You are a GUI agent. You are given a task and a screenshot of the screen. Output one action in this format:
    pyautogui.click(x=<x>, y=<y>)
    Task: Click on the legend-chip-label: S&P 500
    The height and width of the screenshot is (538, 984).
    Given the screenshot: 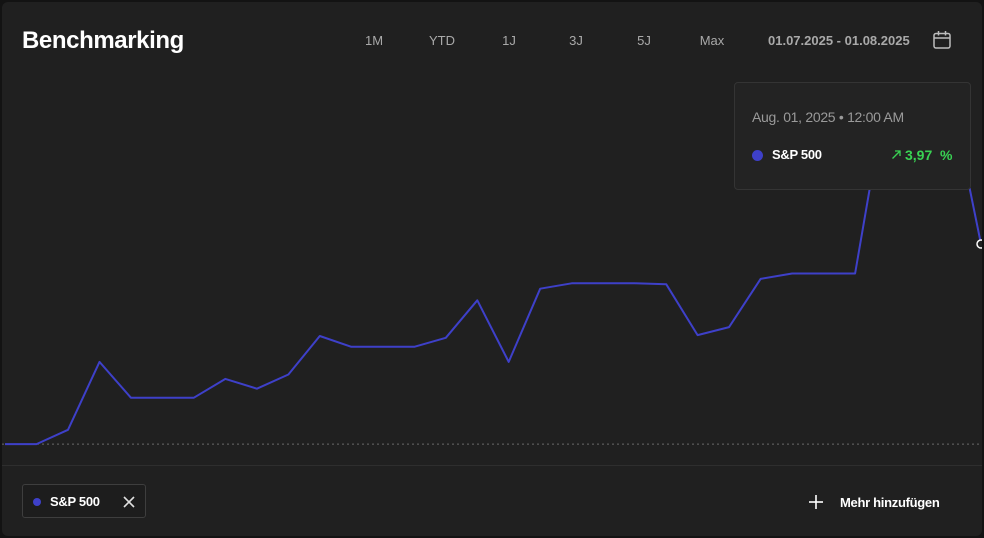 What is the action you would take?
    pyautogui.click(x=75, y=501)
    